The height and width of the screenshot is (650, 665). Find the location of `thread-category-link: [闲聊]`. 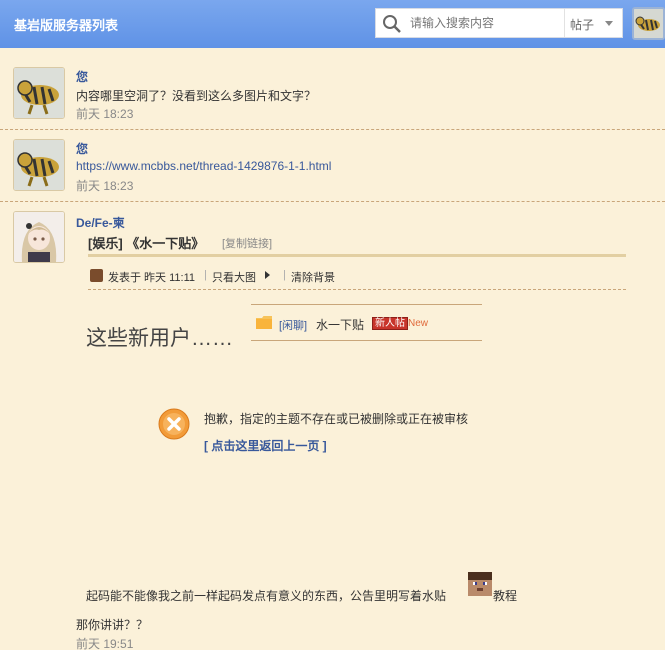

thread-category-link: [闲聊] is located at coordinates (293, 325).